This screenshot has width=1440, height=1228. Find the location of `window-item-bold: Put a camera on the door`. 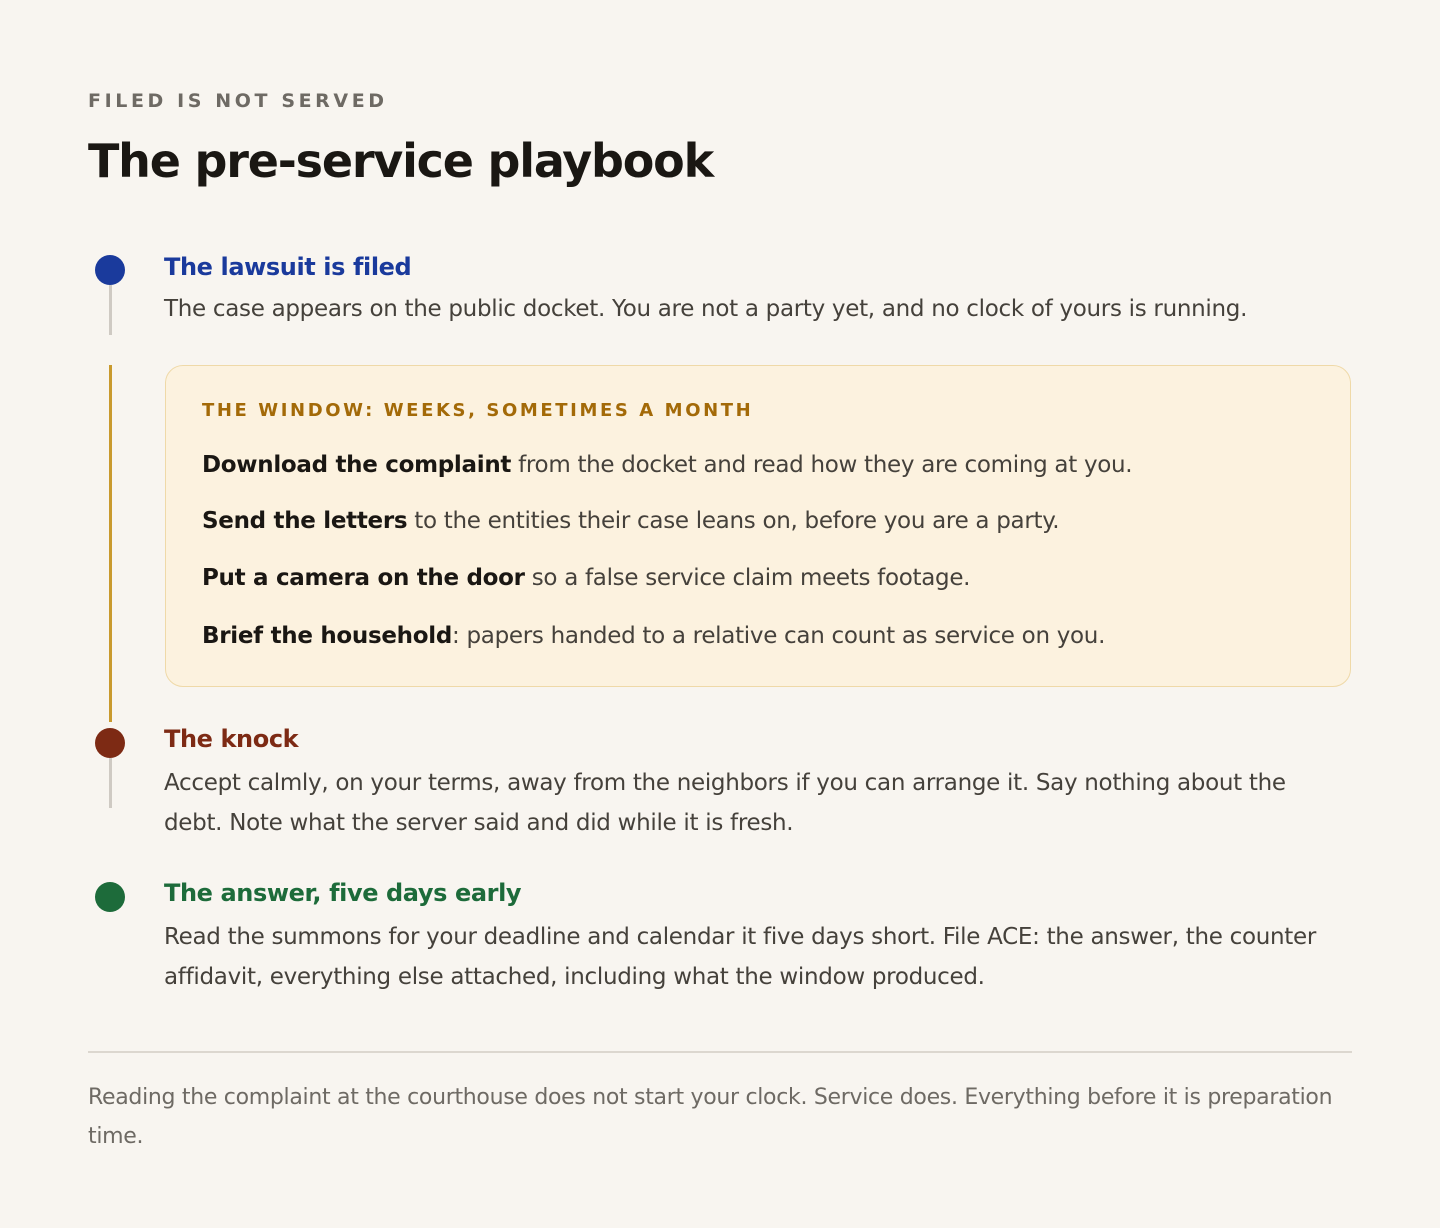

window-item-bold: Put a camera on the door is located at coordinates (363, 578).